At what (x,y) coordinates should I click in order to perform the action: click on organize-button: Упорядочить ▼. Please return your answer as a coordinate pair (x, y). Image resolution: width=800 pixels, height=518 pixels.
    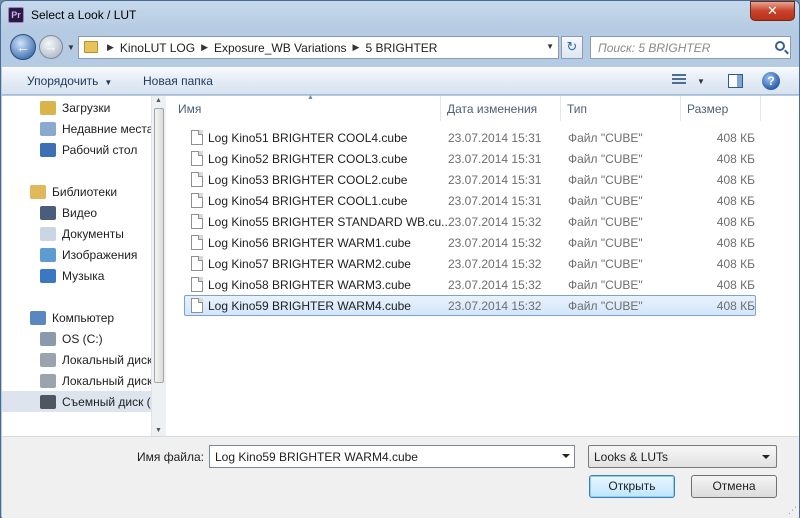
    Looking at the image, I should click on (69, 81).